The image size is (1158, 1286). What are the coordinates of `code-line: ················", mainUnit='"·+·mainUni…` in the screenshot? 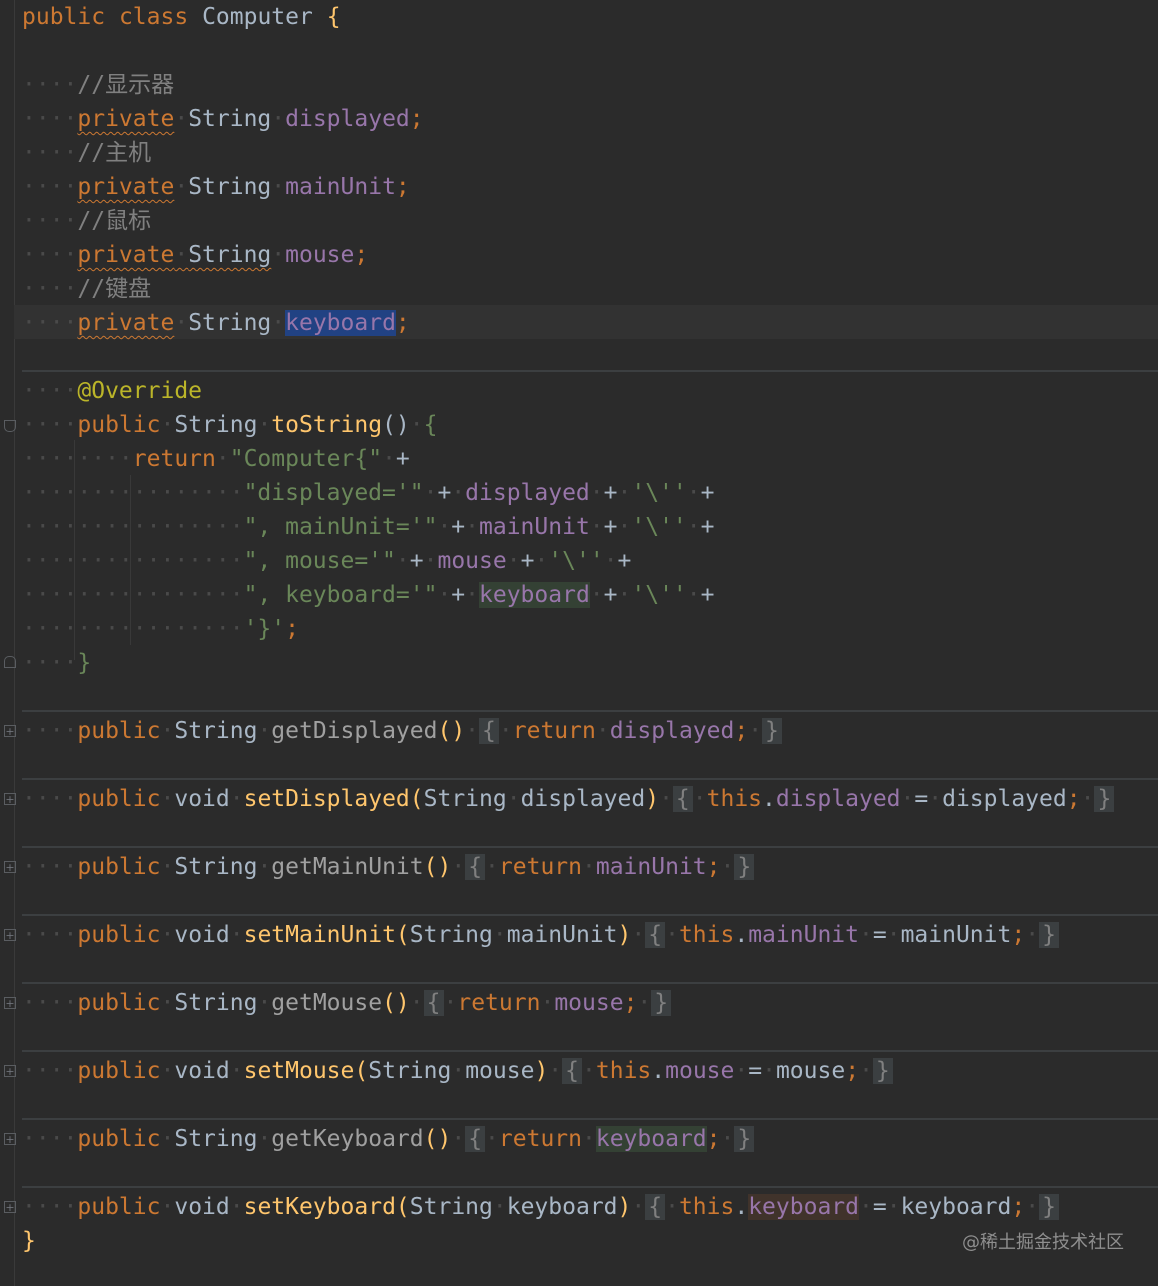 It's located at (368, 527).